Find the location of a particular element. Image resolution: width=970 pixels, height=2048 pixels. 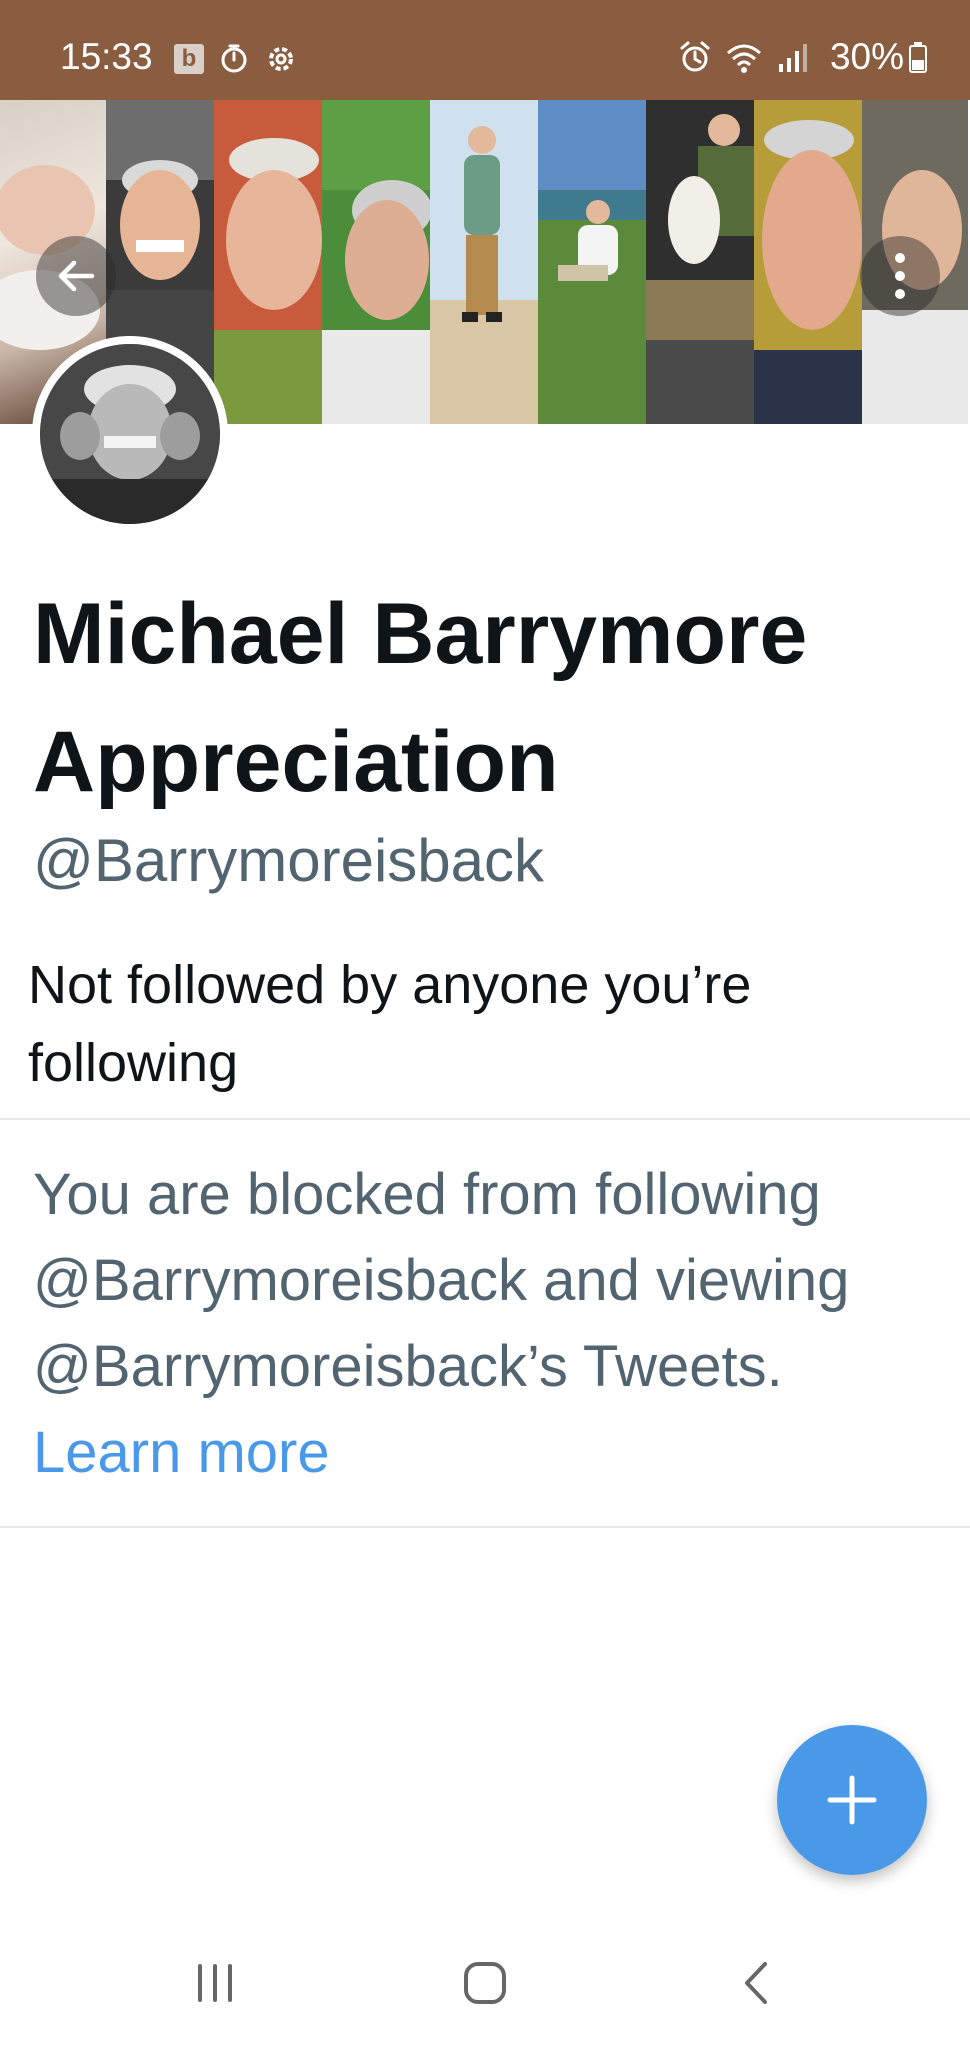

settings-gear-icon is located at coordinates (281, 59).